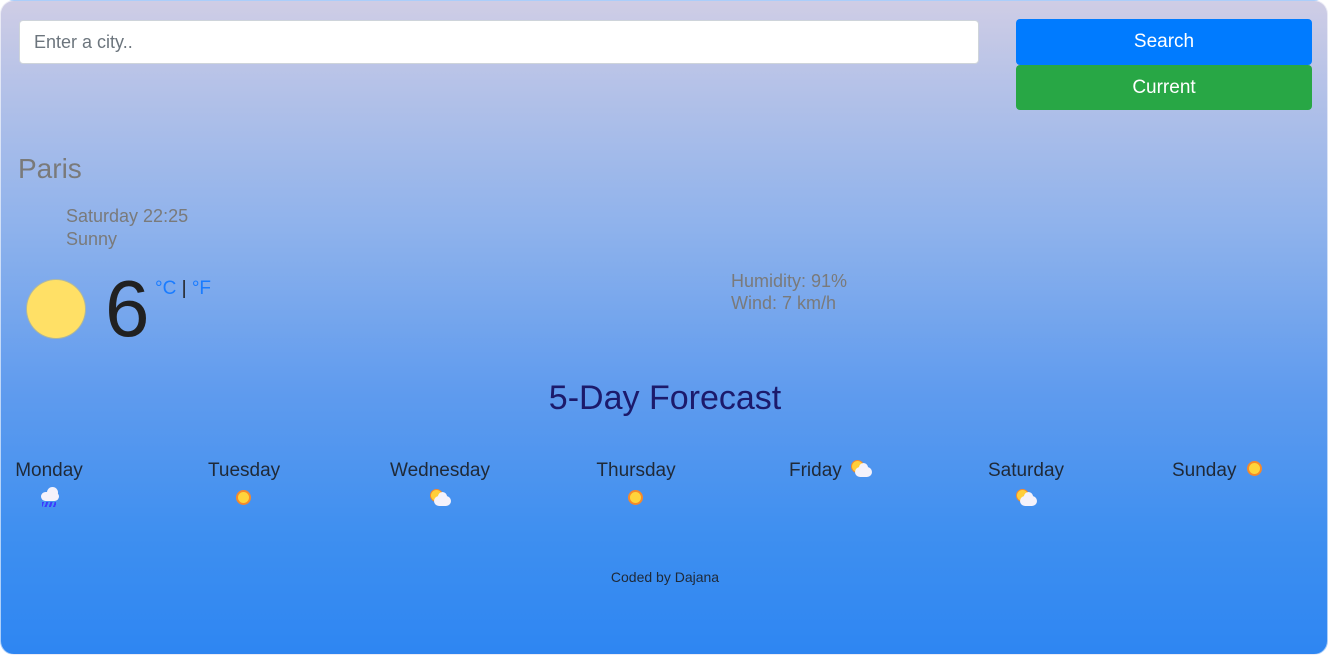  What do you see at coordinates (440, 484) in the screenshot?
I see `forecast-day: Wednesday` at bounding box center [440, 484].